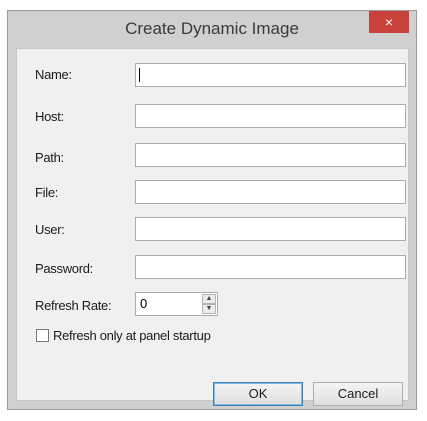  I want to click on cancel-button: Cancel, so click(358, 394).